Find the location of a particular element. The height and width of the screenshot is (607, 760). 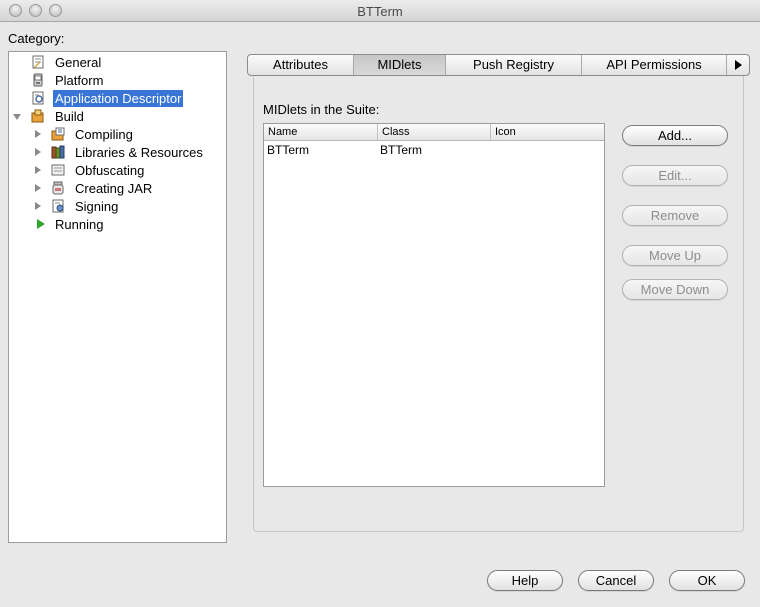

category-label: Category: is located at coordinates (36, 38).